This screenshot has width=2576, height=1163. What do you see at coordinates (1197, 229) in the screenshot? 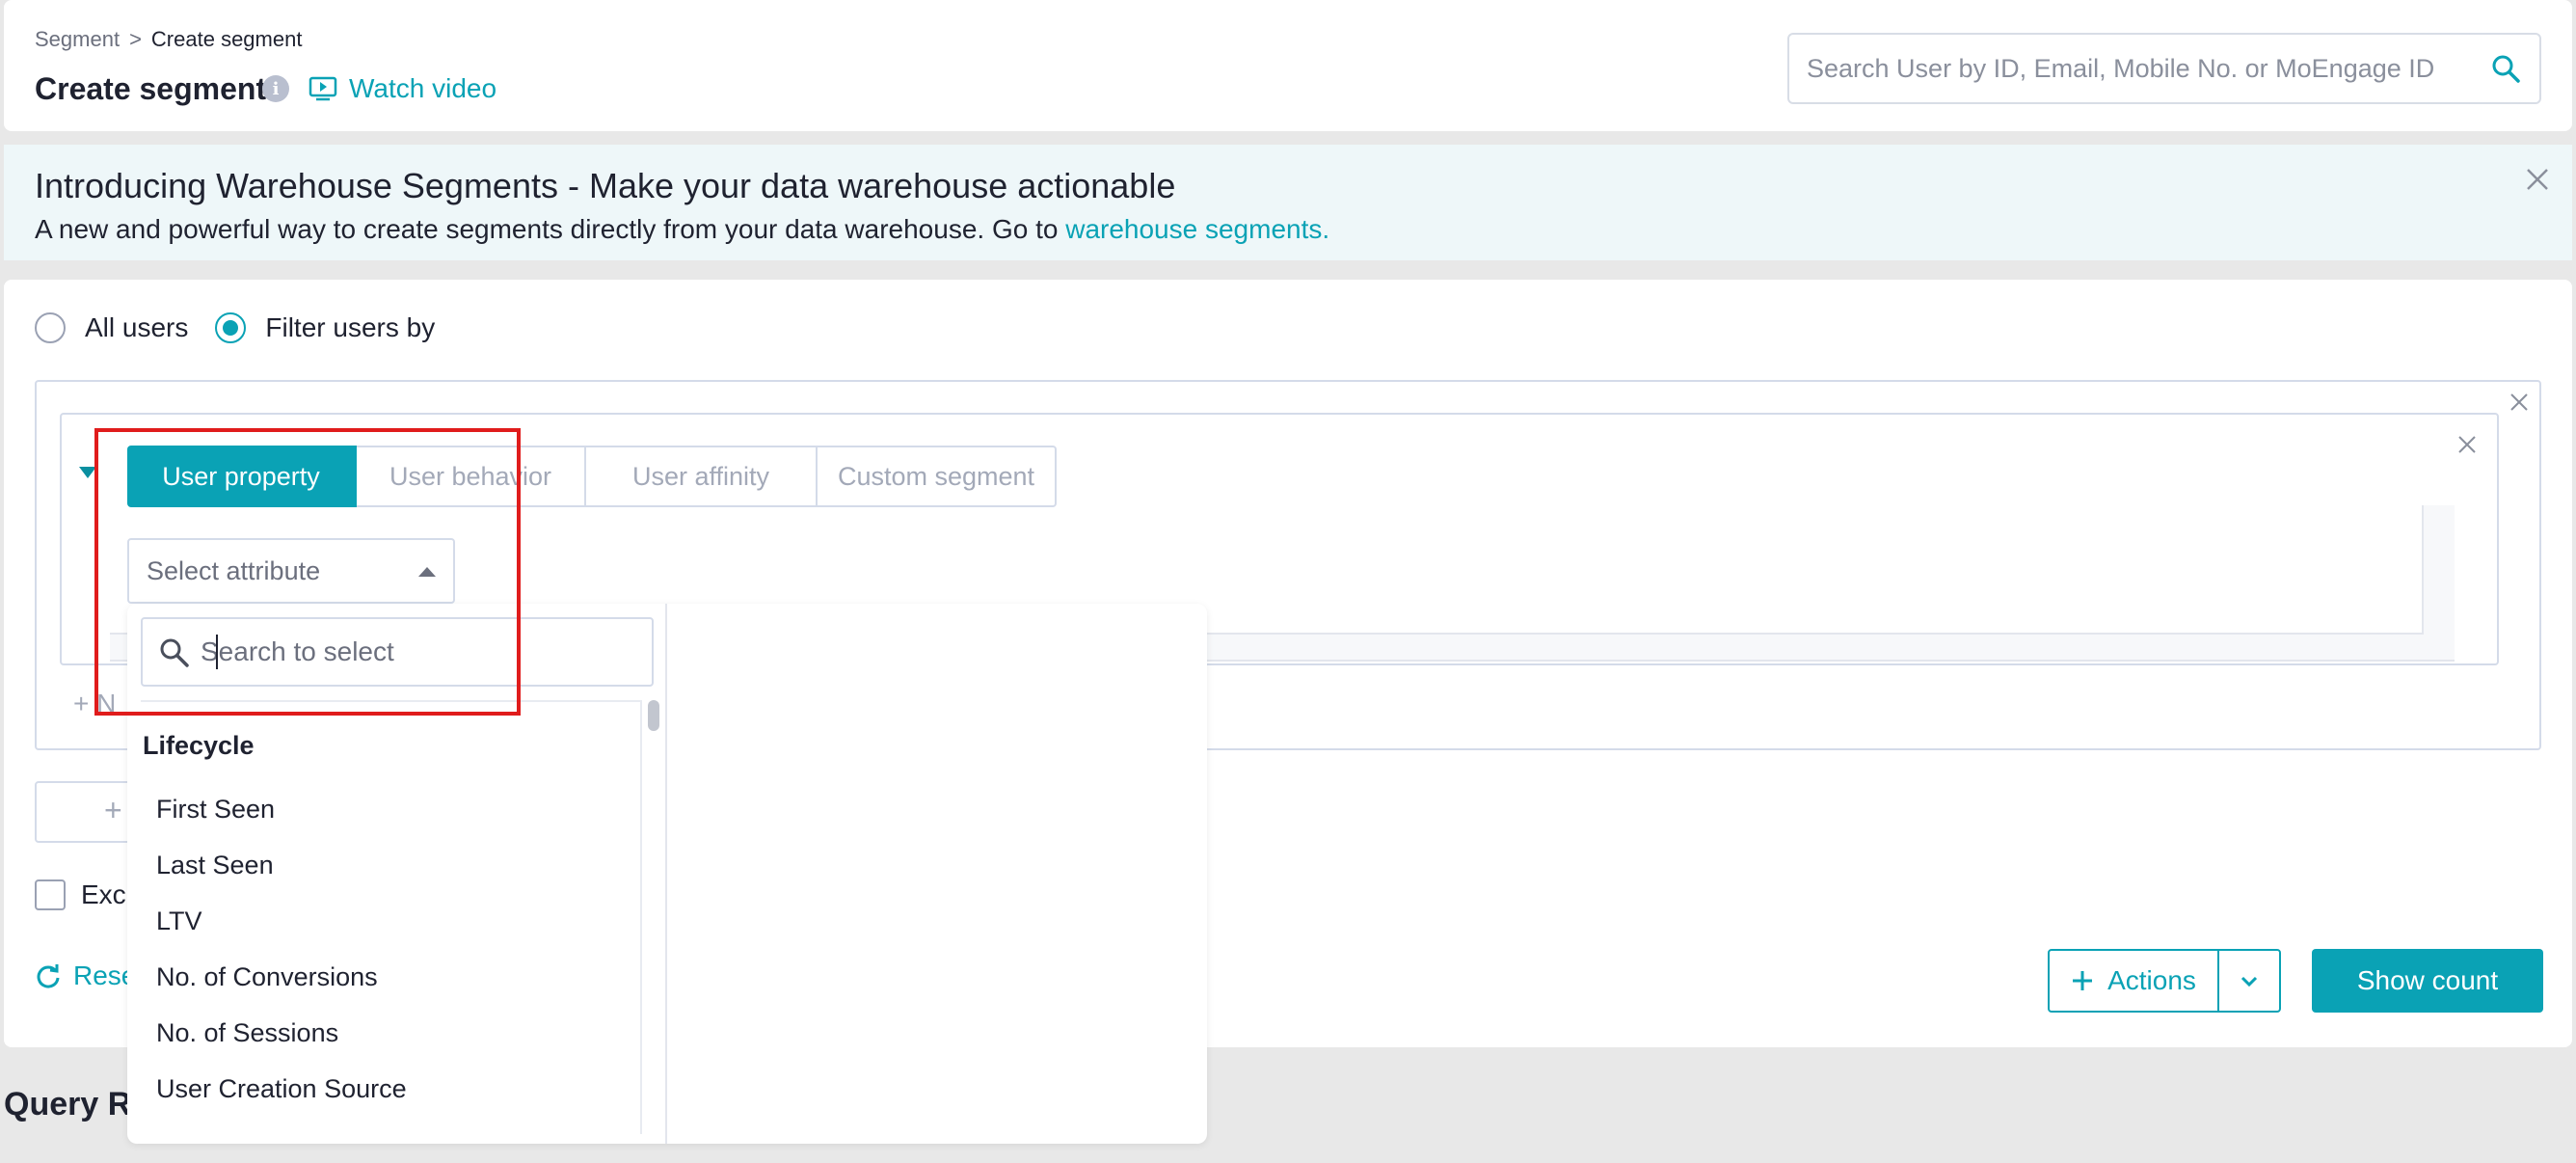
I see `warehouse-segments-link: warehouse segments.` at bounding box center [1197, 229].